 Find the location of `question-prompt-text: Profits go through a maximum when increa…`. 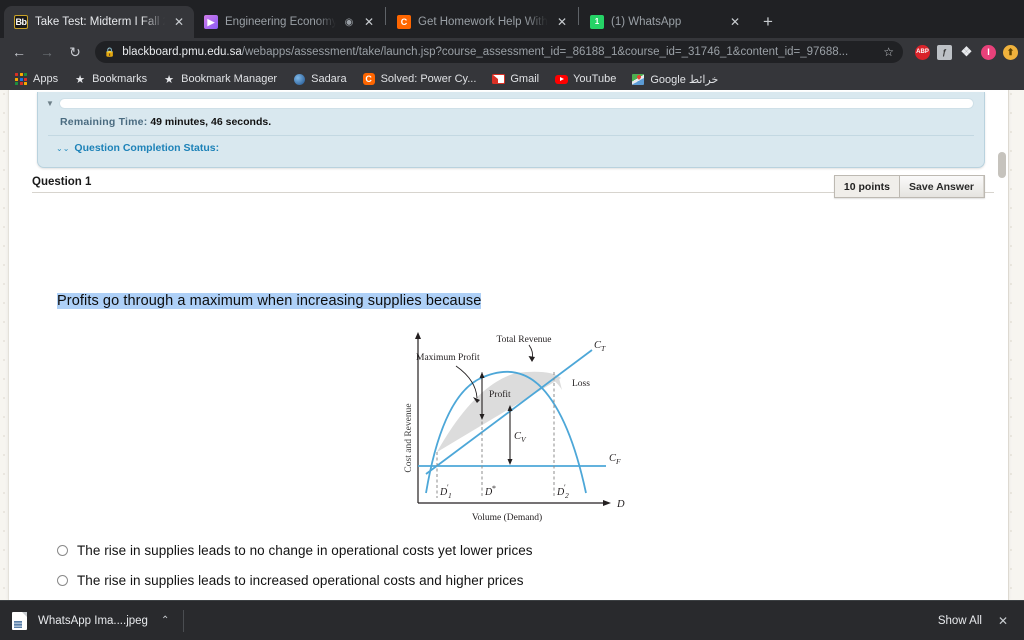

question-prompt-text: Profits go through a maximum when increa… is located at coordinates (269, 301).